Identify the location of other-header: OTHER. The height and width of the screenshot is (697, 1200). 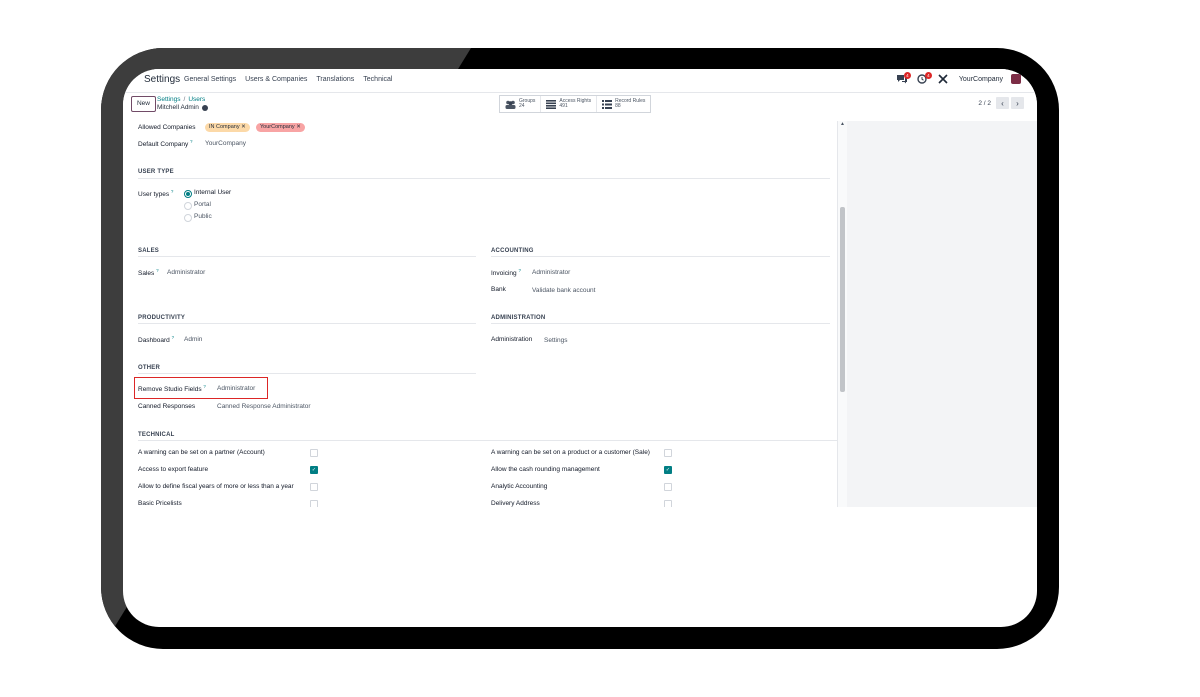
(149, 368).